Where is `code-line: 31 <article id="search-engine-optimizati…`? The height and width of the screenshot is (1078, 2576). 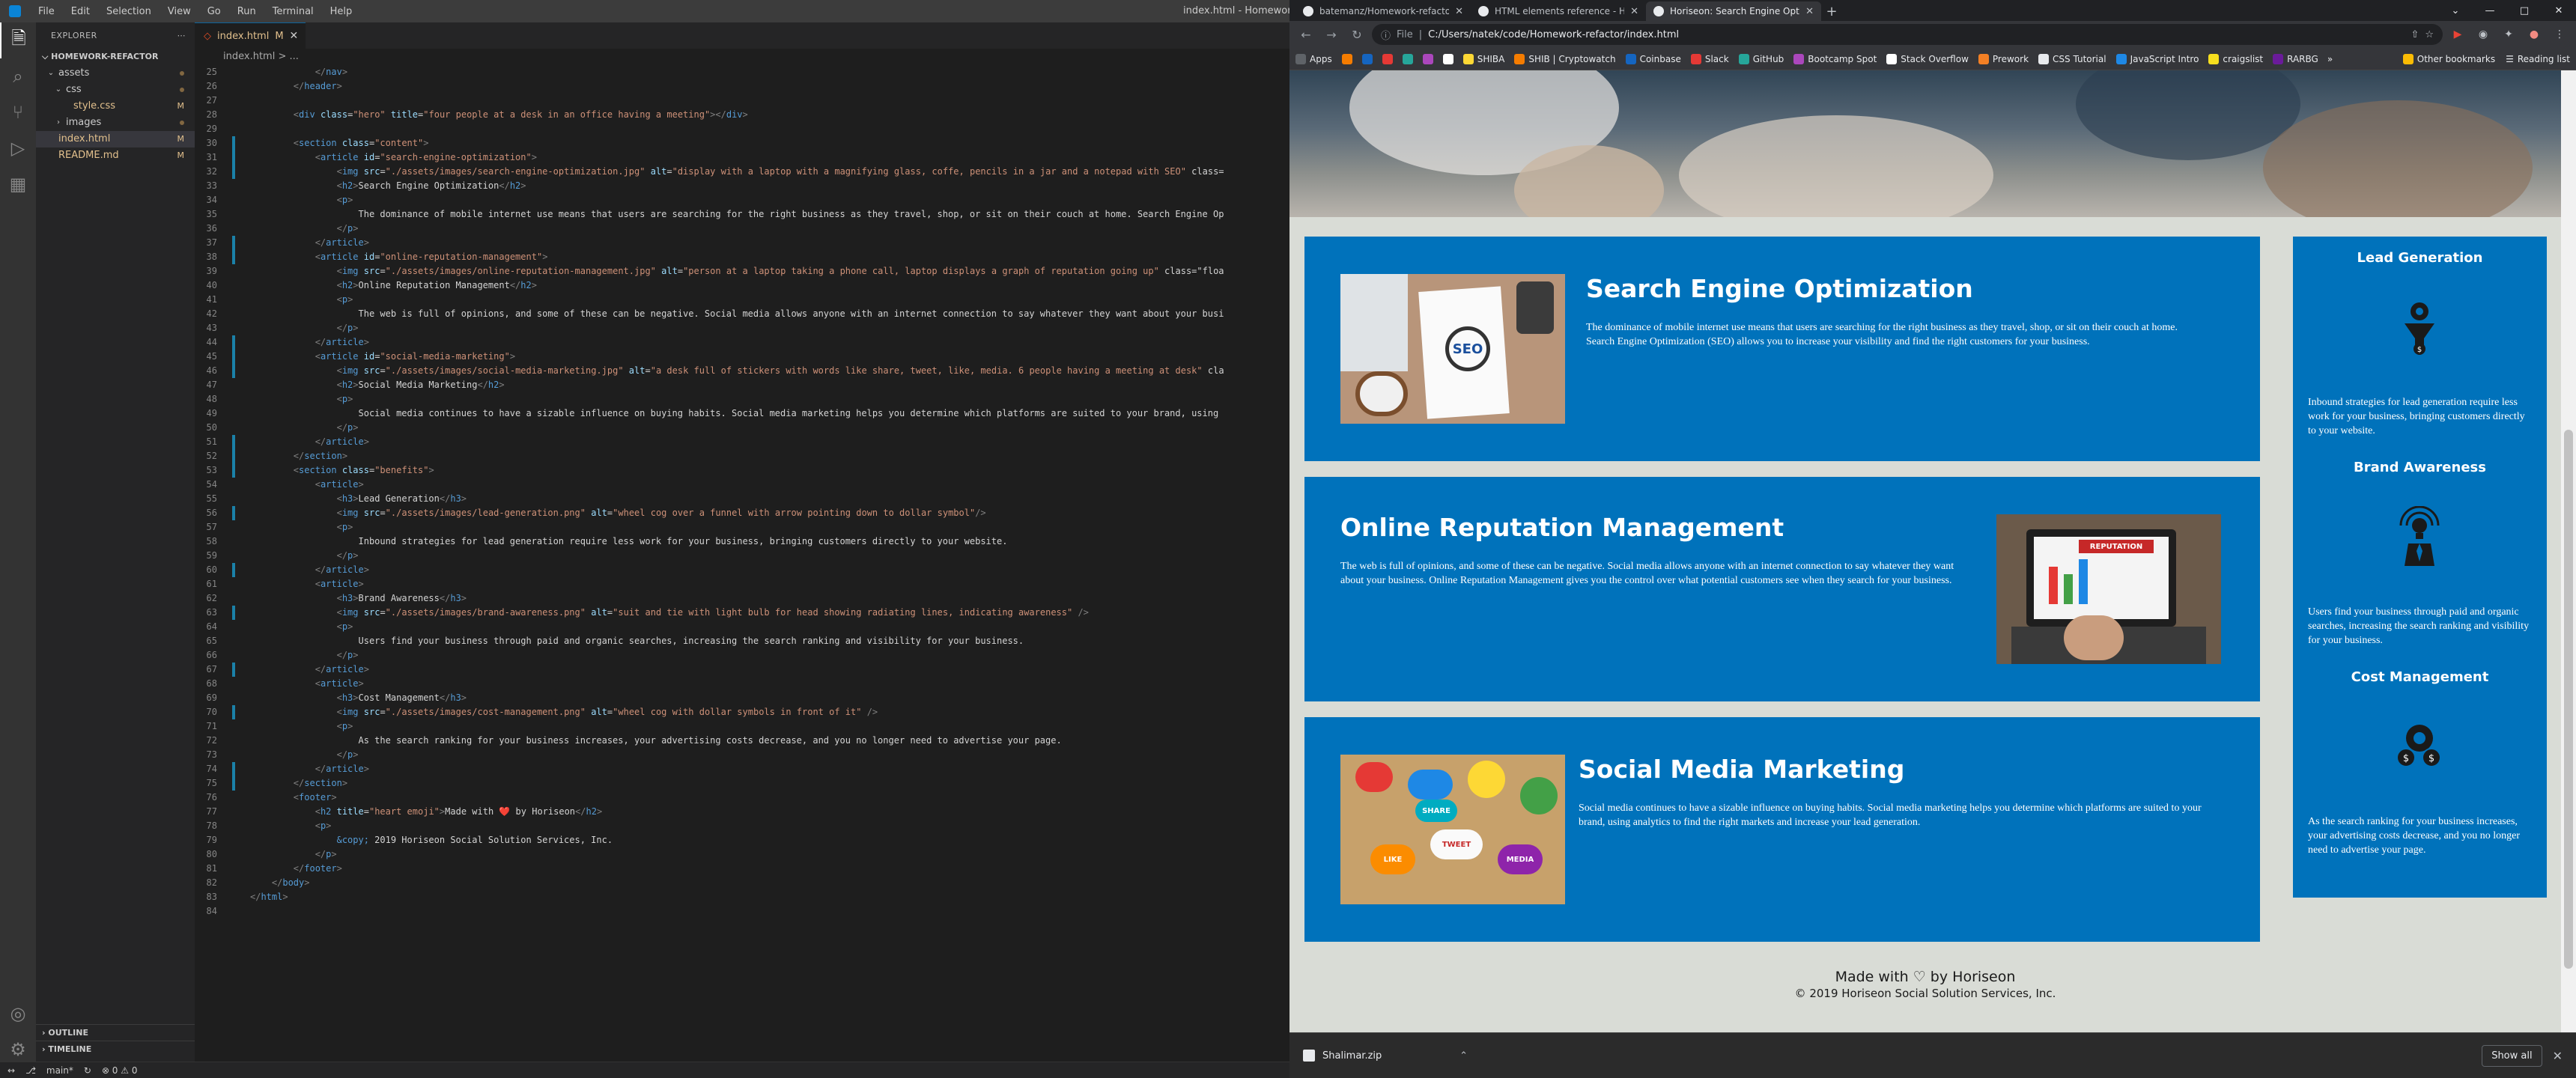
code-line: 31 <article id="search-engine-optimizati… is located at coordinates (742, 157).